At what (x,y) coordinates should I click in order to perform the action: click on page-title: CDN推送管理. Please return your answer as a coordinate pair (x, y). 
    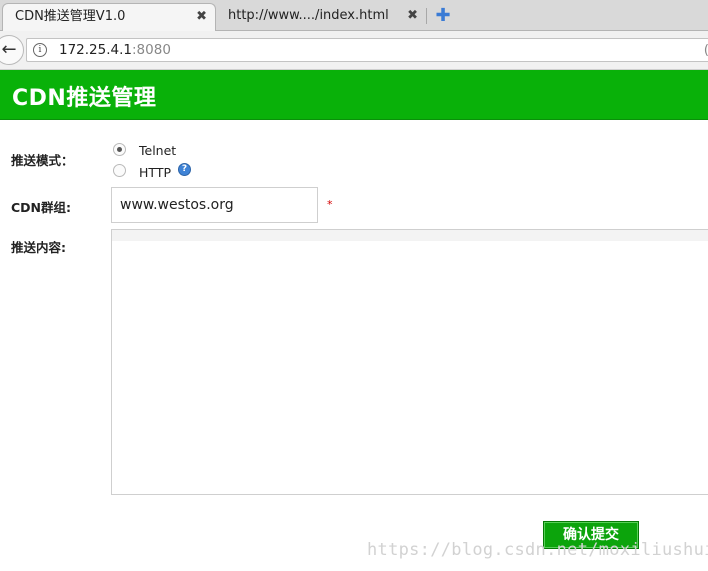
    Looking at the image, I should click on (84, 98).